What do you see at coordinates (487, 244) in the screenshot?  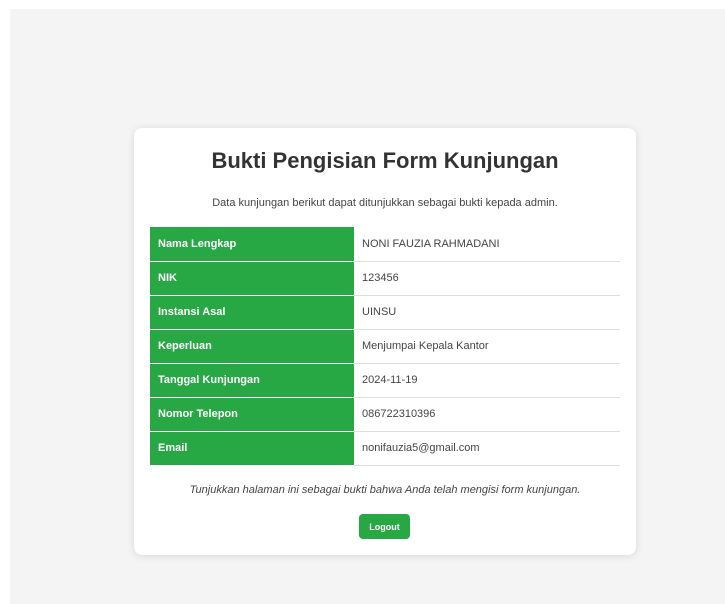 I see `row-value: NONI FAUZIA RAHMADANI` at bounding box center [487, 244].